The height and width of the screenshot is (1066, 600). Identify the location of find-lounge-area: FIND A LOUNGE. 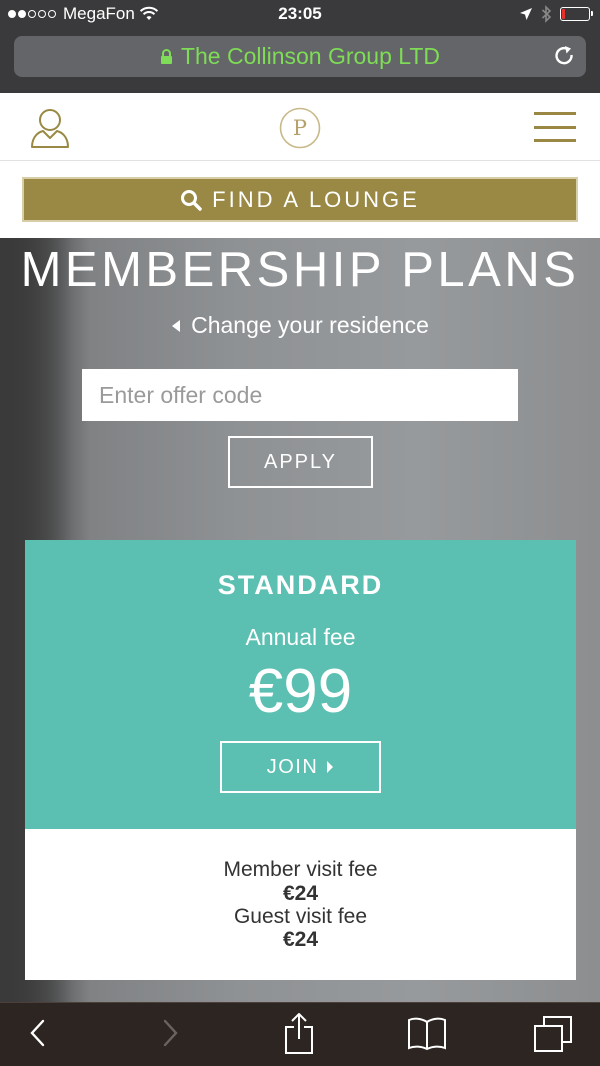
(300, 199).